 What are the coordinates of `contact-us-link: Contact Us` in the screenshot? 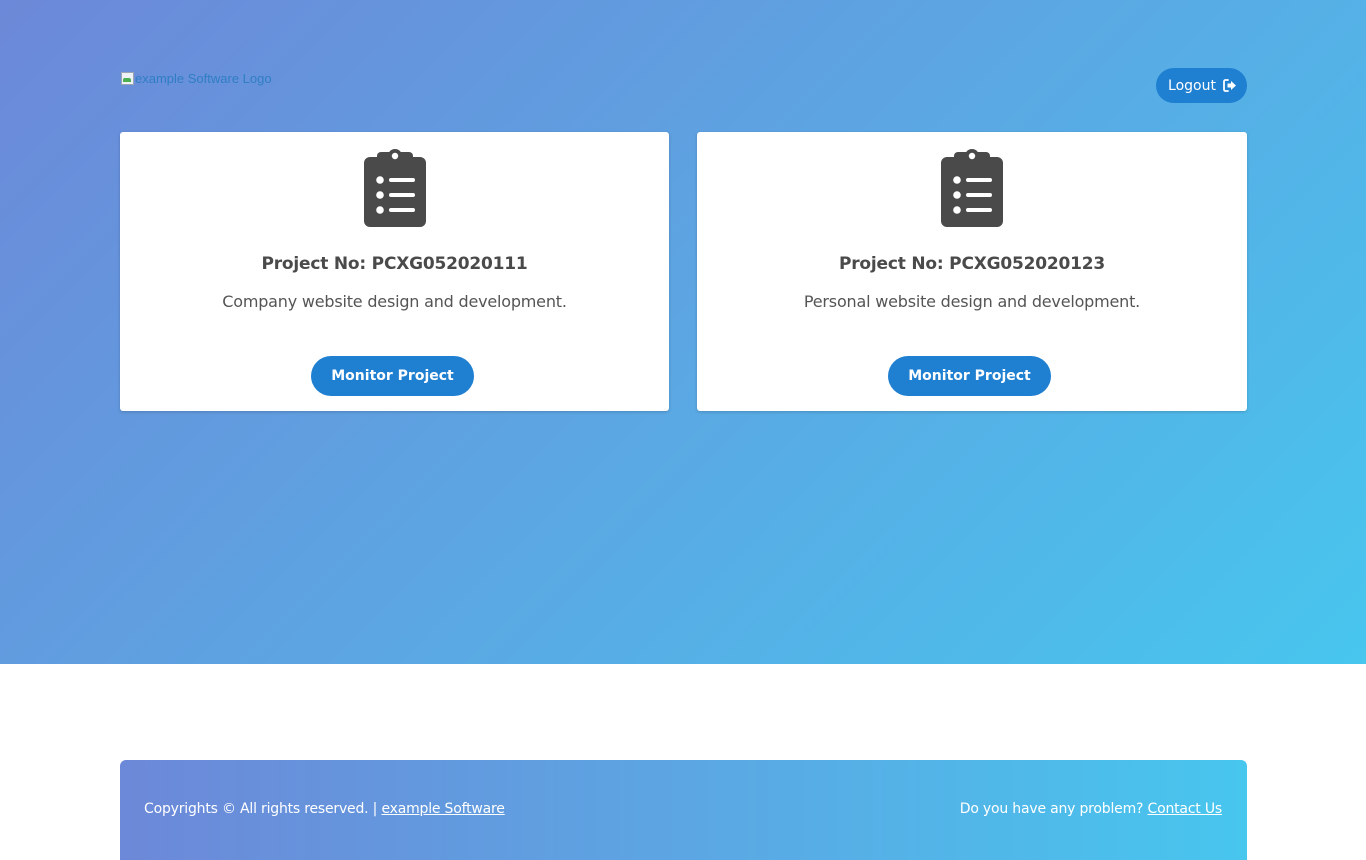 It's located at (1185, 809).